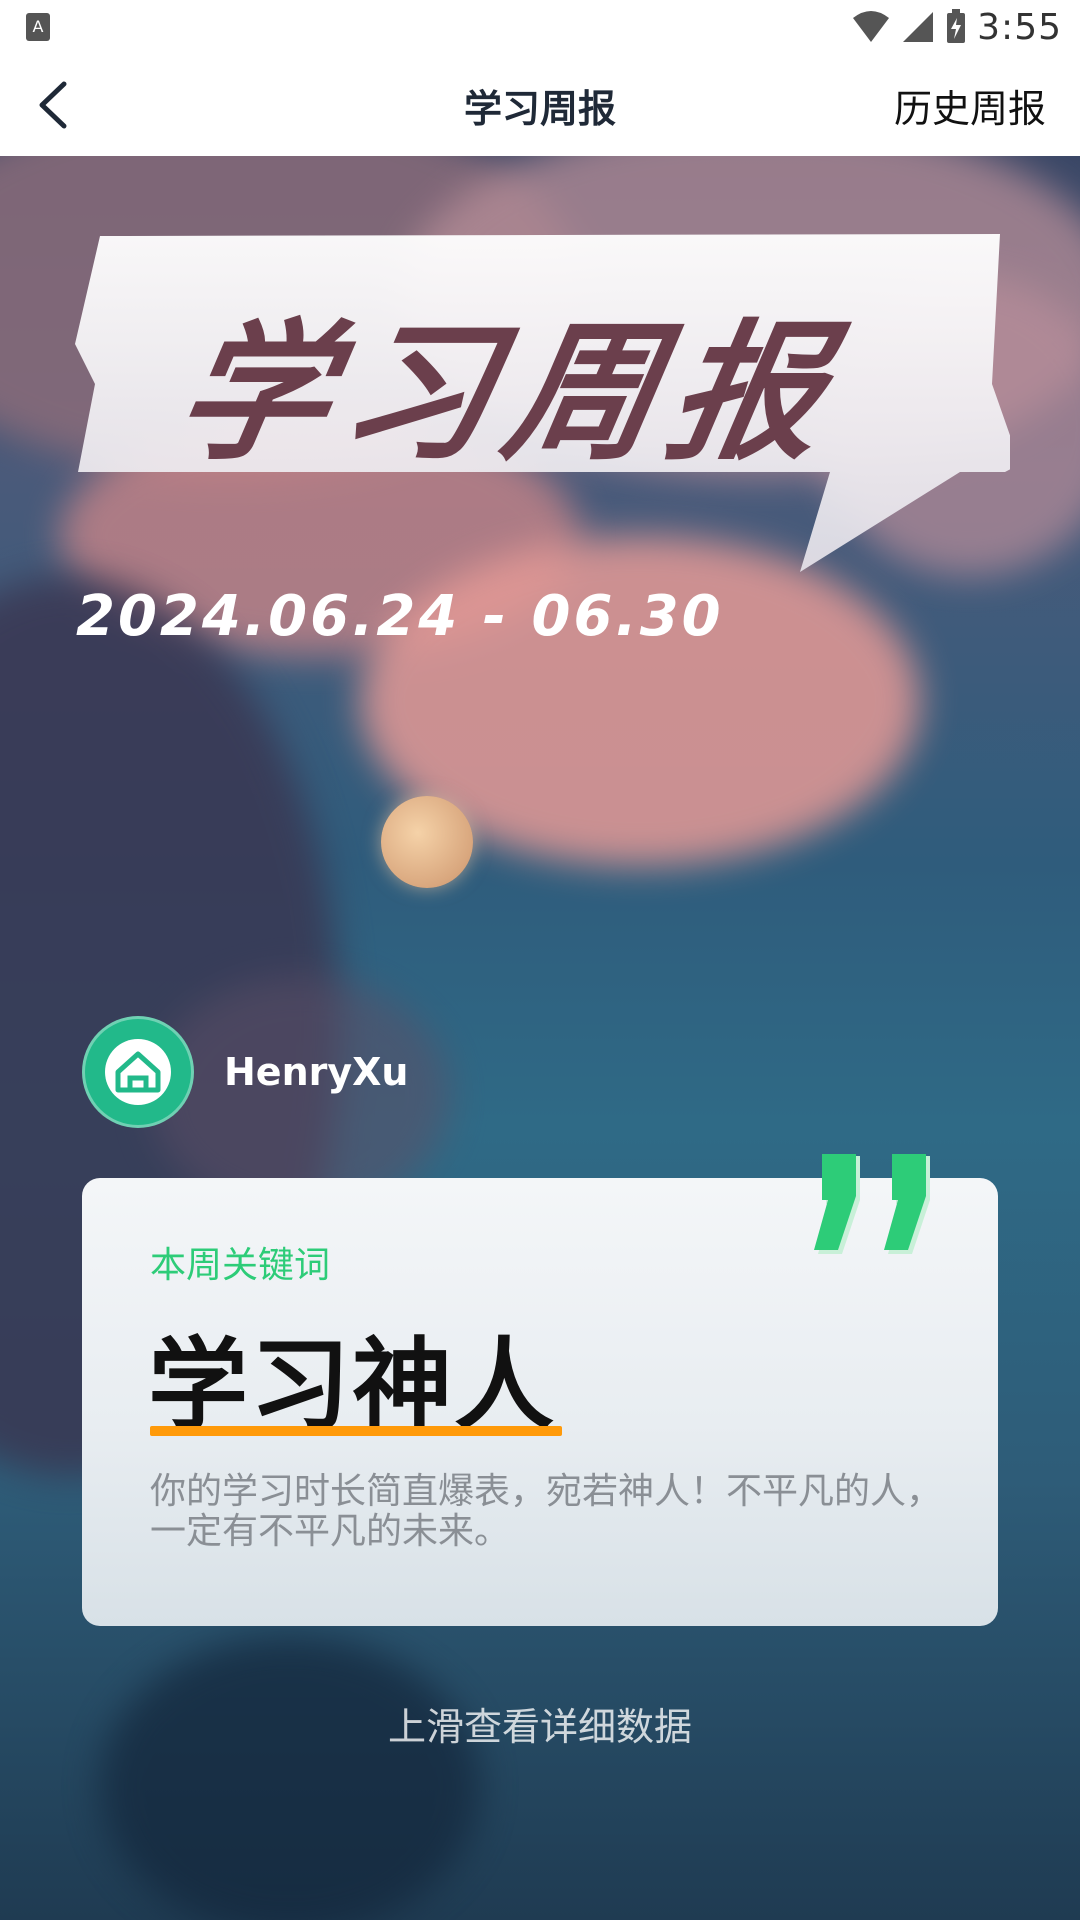  What do you see at coordinates (290, 1778) in the screenshot?
I see `cloud` at bounding box center [290, 1778].